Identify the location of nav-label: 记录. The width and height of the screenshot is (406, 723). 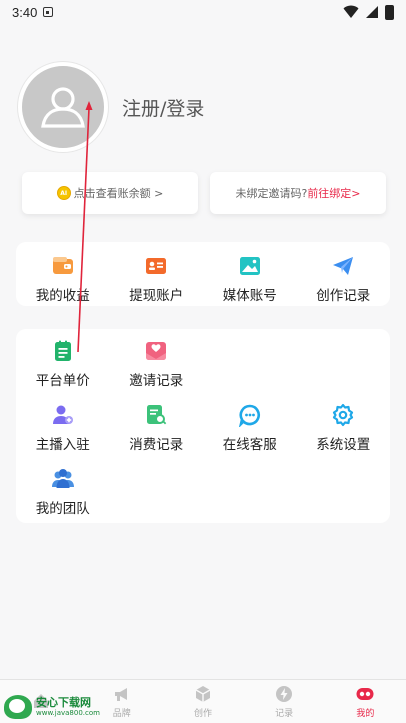
(284, 714).